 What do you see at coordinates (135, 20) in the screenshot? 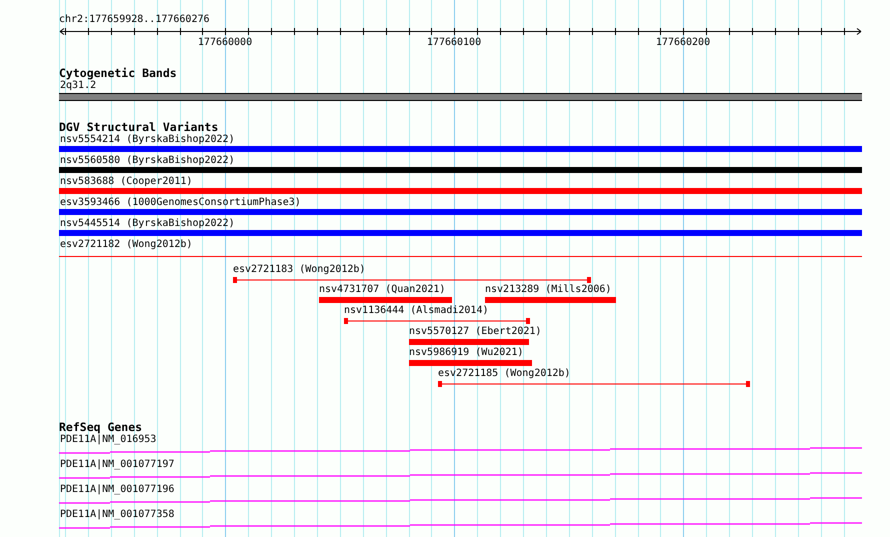
I see `location-label: chr2:177659928..177660276` at bounding box center [135, 20].